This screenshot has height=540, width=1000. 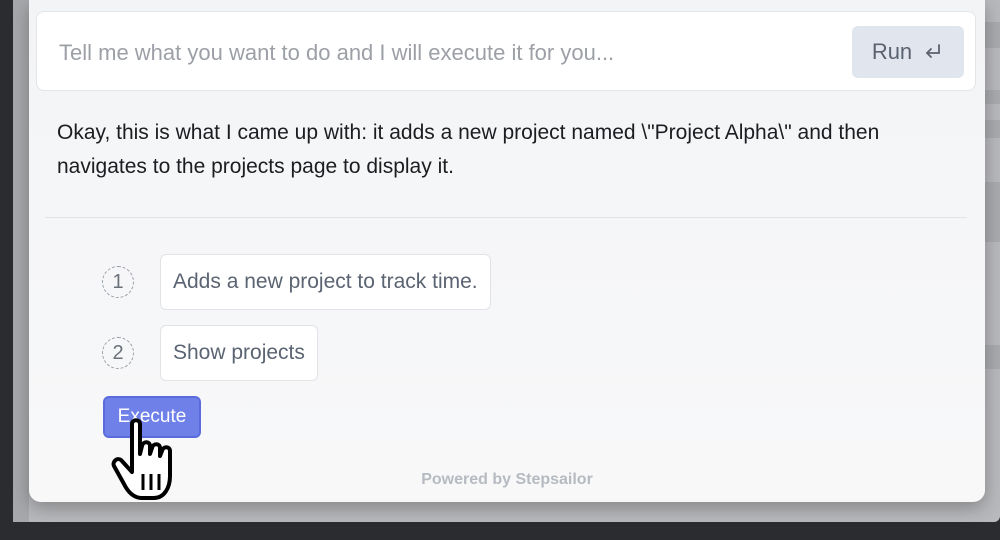 What do you see at coordinates (506, 217) in the screenshot?
I see `divider` at bounding box center [506, 217].